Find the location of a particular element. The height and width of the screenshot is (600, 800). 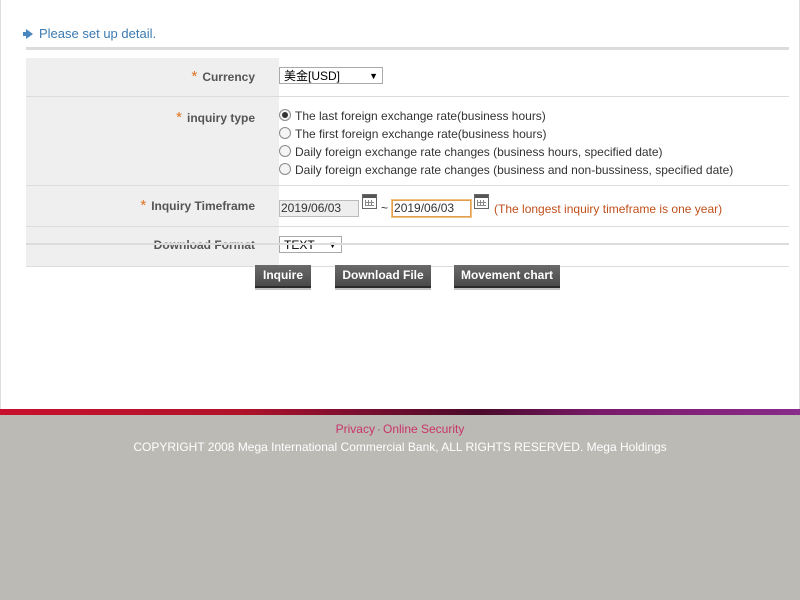

timeframe-label-cell: * Inquiry Timeframe is located at coordinates (152, 206).